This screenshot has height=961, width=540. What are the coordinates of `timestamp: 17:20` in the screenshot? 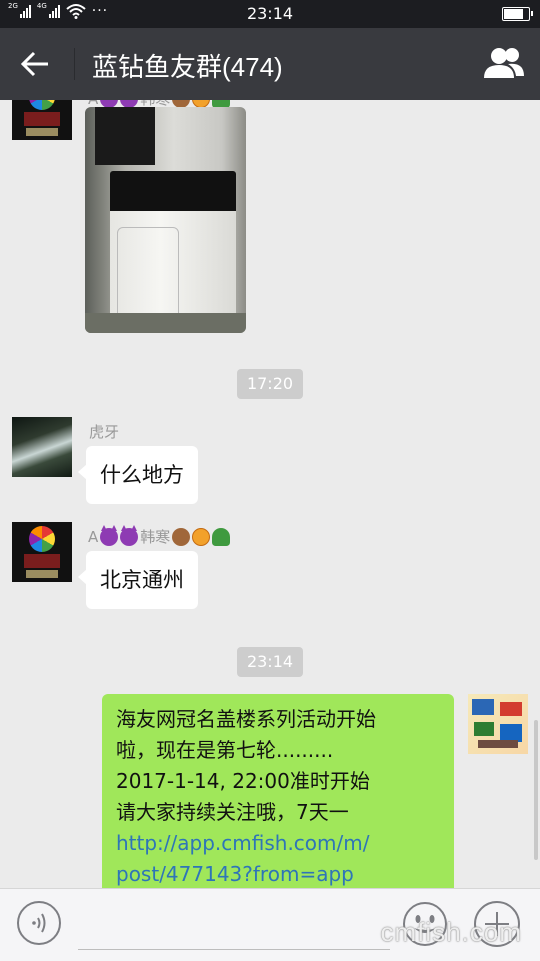 It's located at (270, 384).